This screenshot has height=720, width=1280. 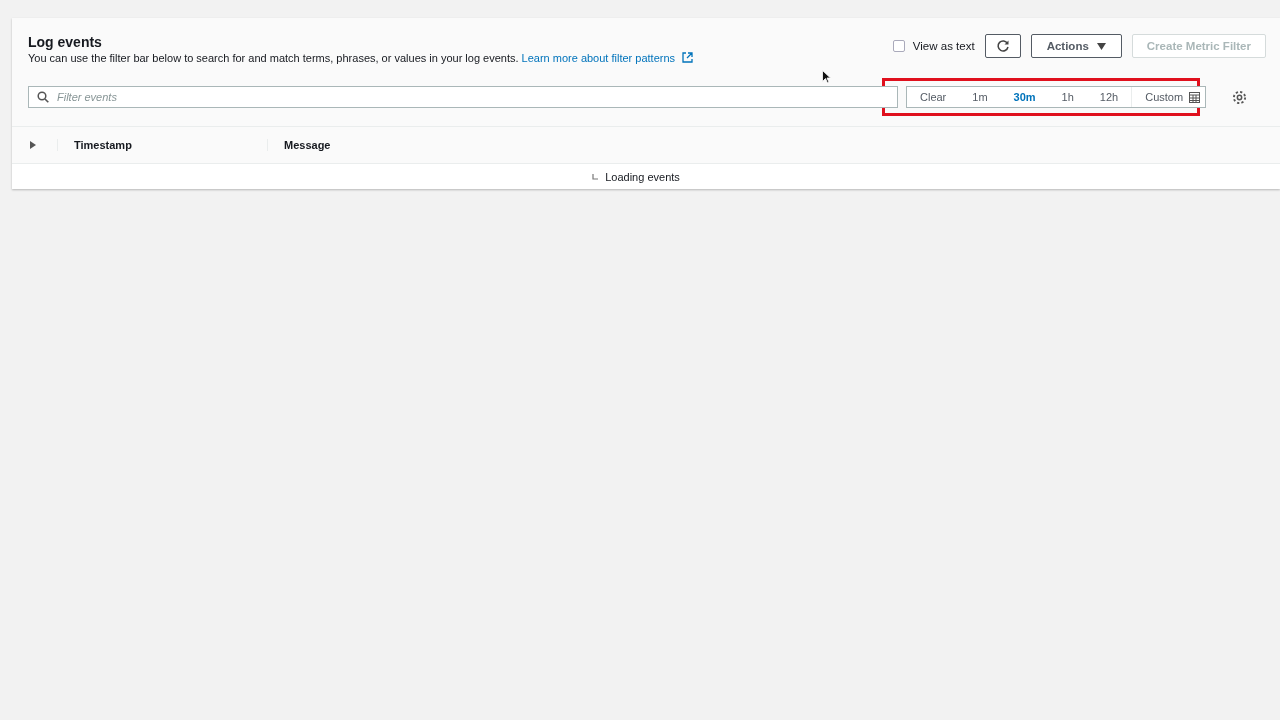 I want to click on column-header: Message, so click(x=299, y=145).